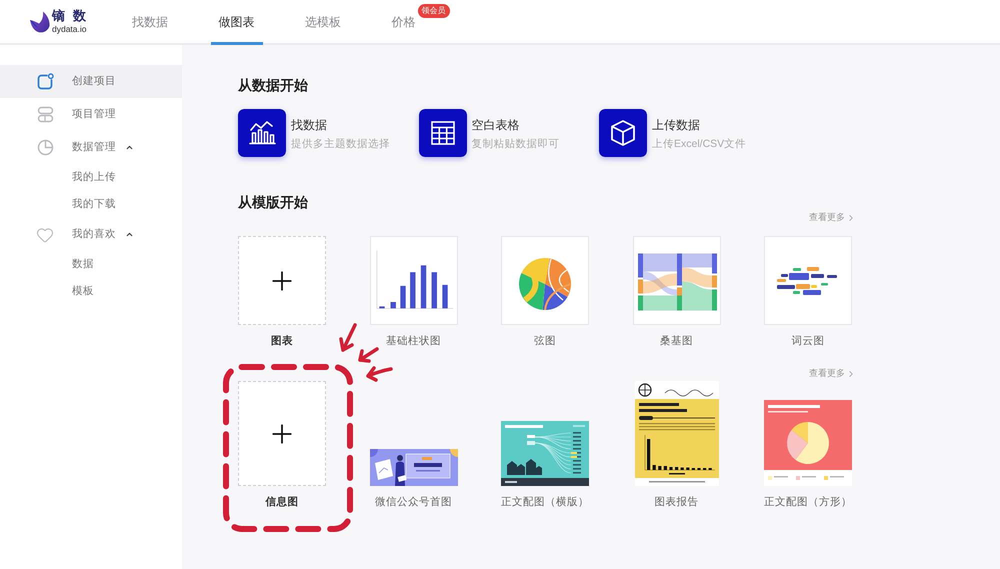 This screenshot has width=1000, height=569. I want to click on nav-tab: 选模板, so click(323, 21).